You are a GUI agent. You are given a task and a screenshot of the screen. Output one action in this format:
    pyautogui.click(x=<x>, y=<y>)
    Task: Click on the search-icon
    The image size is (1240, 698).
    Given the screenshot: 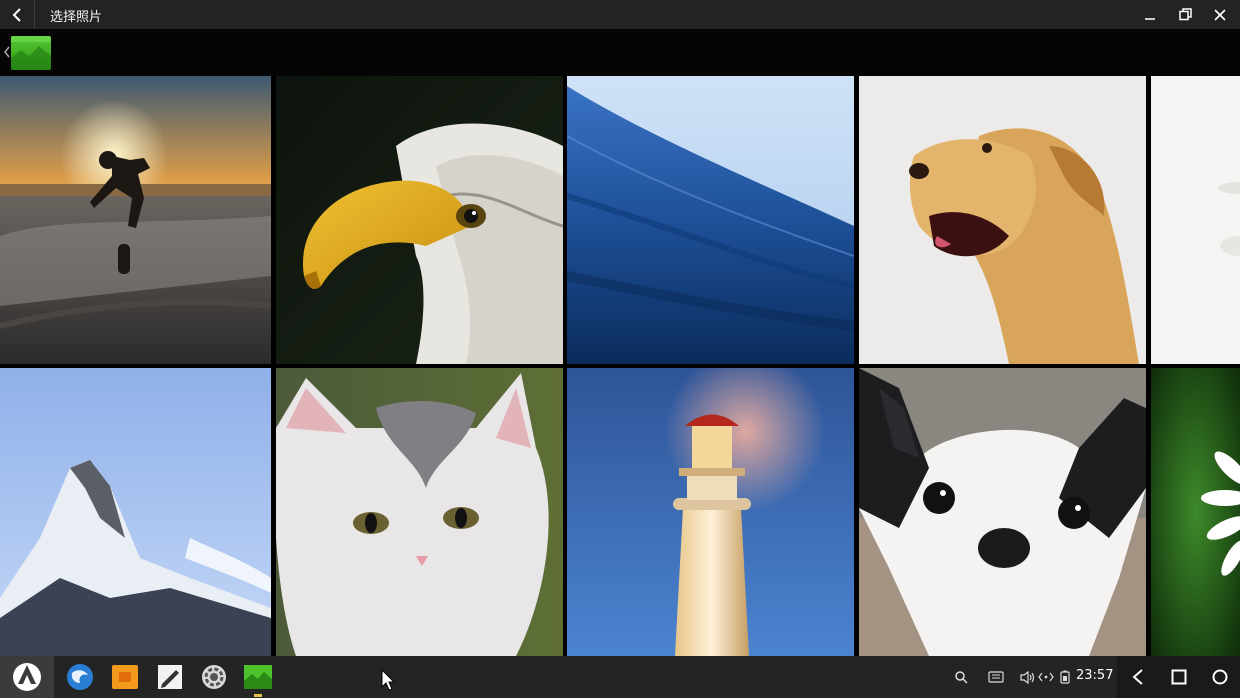 What is the action you would take?
    pyautogui.click(x=961, y=677)
    